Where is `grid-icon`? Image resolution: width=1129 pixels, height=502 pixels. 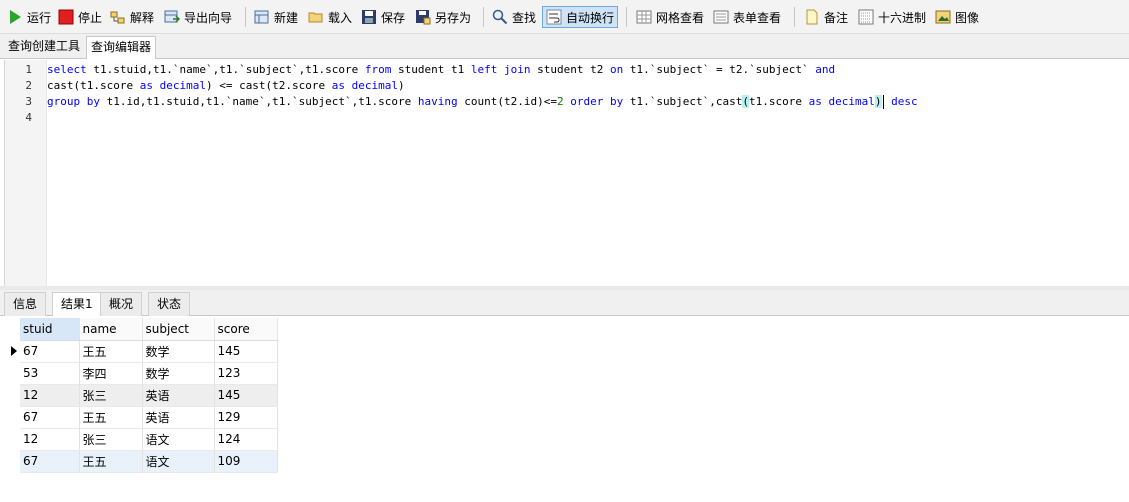
grid-icon is located at coordinates (644, 17).